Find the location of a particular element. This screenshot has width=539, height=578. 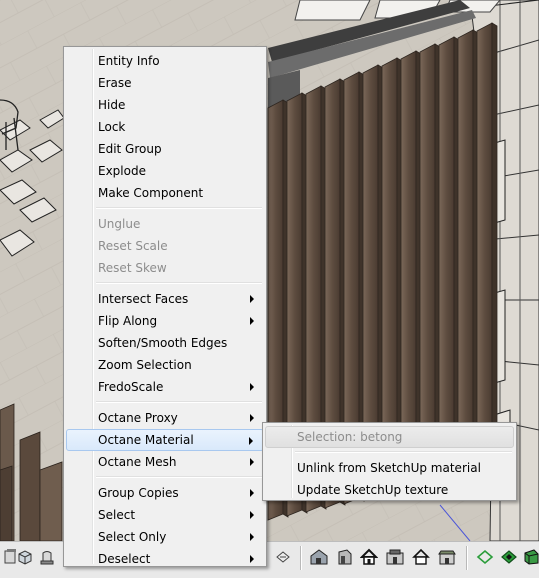

submenu-item-unlink-from-sketchup-material: Unlink from SketchUp material is located at coordinates (389, 468).